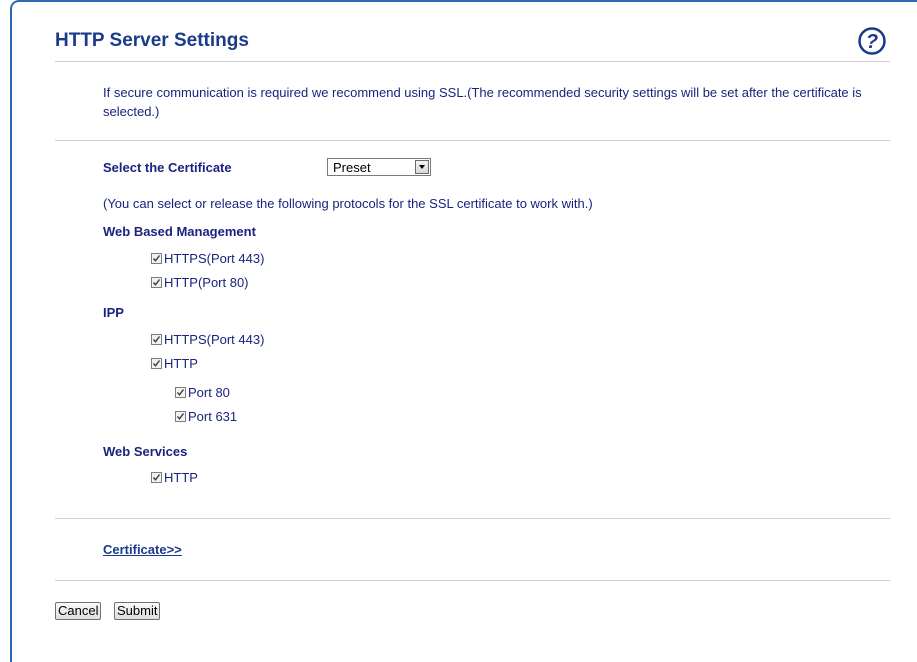 This screenshot has height=662, width=917. What do you see at coordinates (156, 363) in the screenshot?
I see `ipp-http-checkbox` at bounding box center [156, 363].